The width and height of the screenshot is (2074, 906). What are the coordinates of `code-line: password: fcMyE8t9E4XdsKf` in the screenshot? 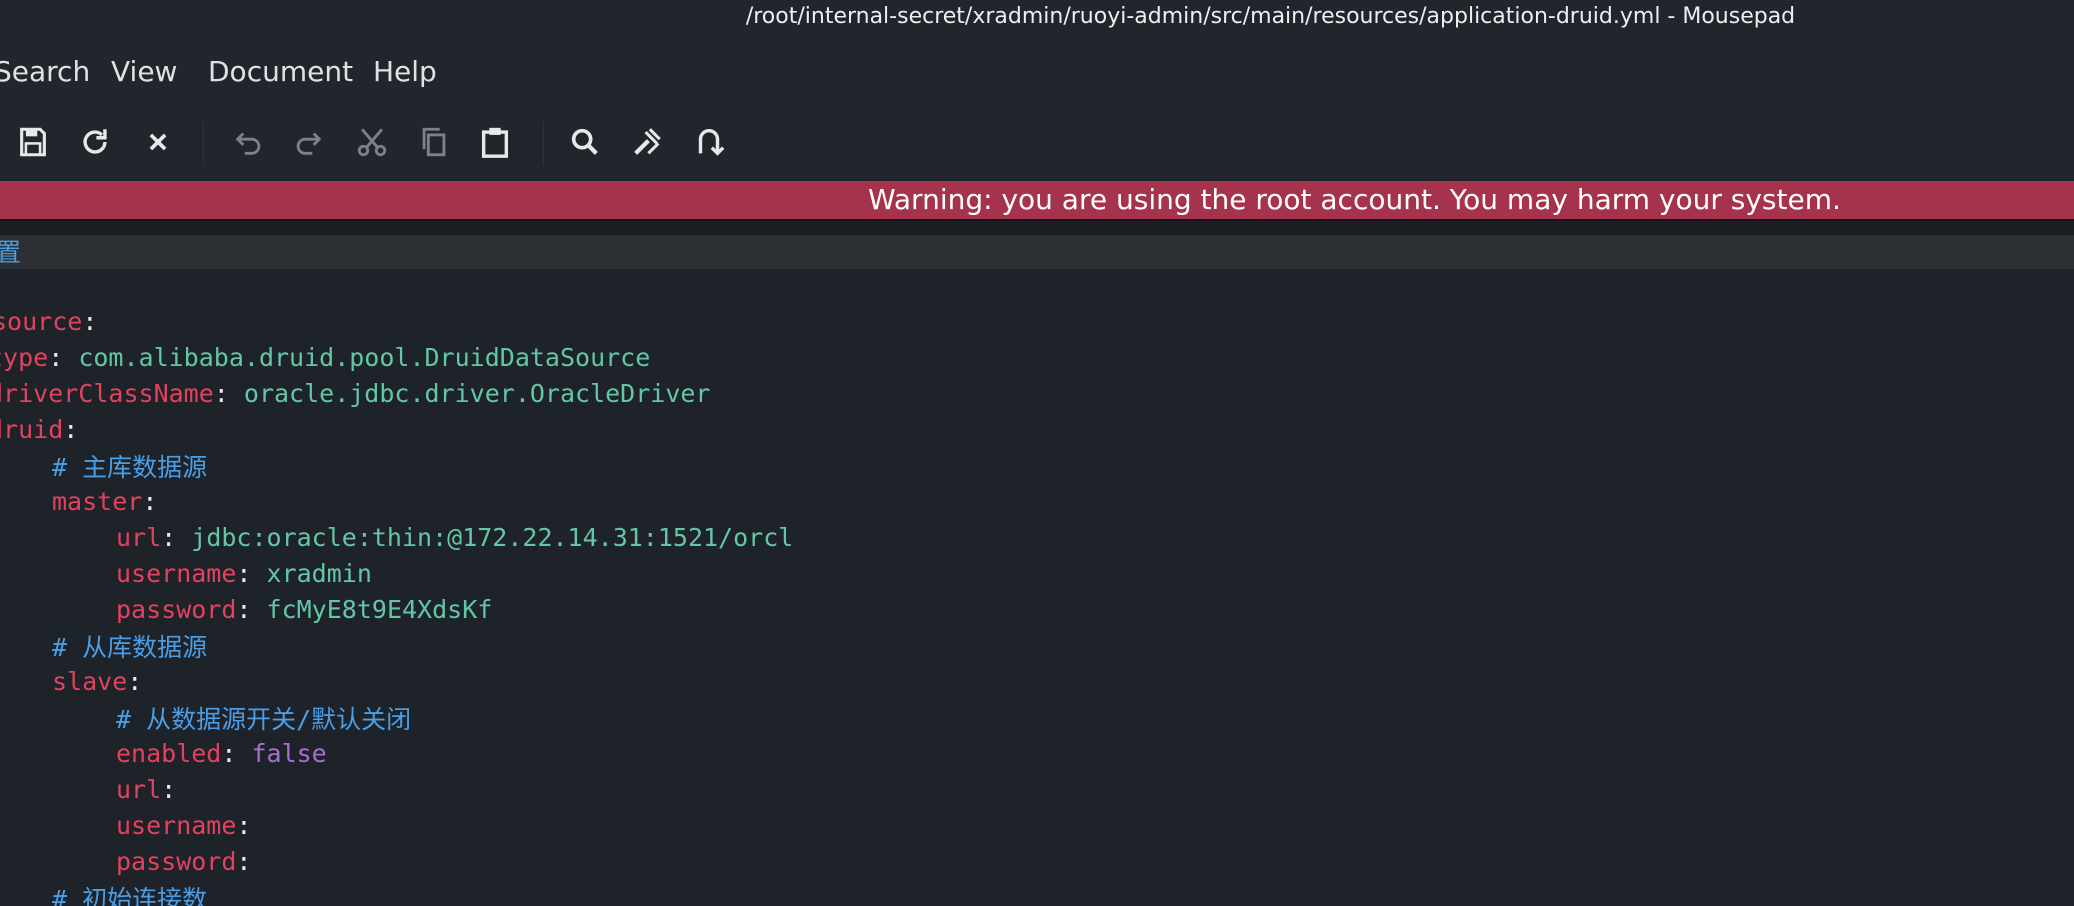 It's located at (304, 610).